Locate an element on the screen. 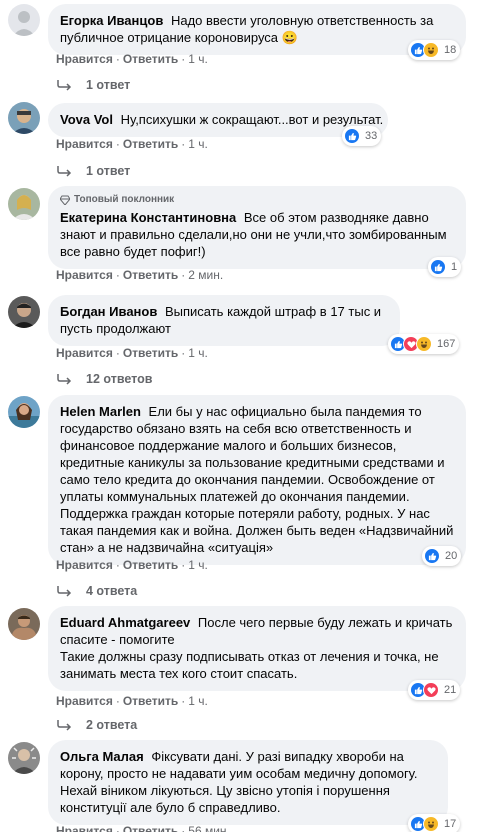 The height and width of the screenshot is (832, 492). comment-author: Helen Marlen is located at coordinates (100, 411).